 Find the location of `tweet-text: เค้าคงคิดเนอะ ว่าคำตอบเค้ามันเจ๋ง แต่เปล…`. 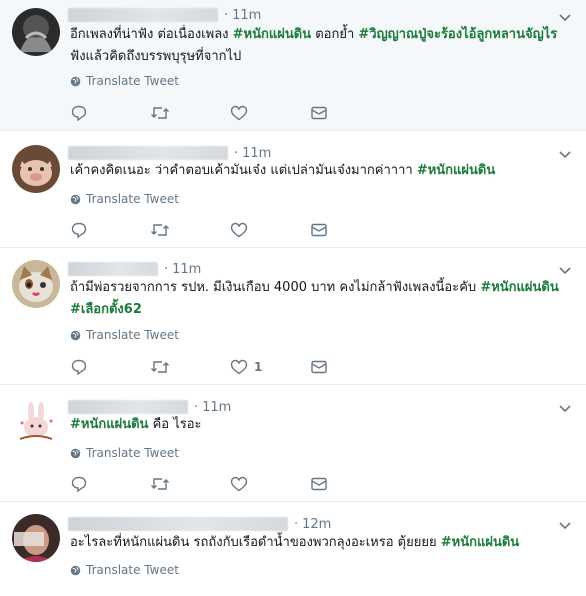

tweet-text: เค้าคงคิดเนอะ ว่าคำตอบเค้ามันเจ๋ง แต่เปล… is located at coordinates (321, 171).